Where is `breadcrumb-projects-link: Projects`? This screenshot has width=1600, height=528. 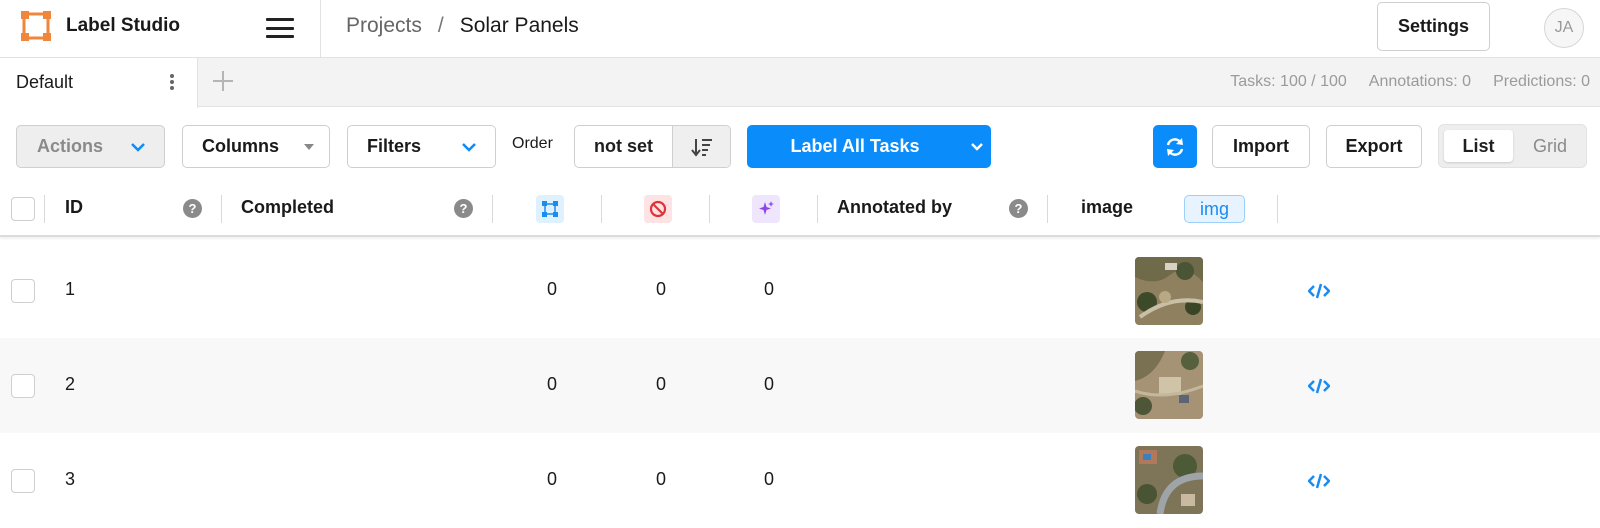 breadcrumb-projects-link: Projects is located at coordinates (384, 26).